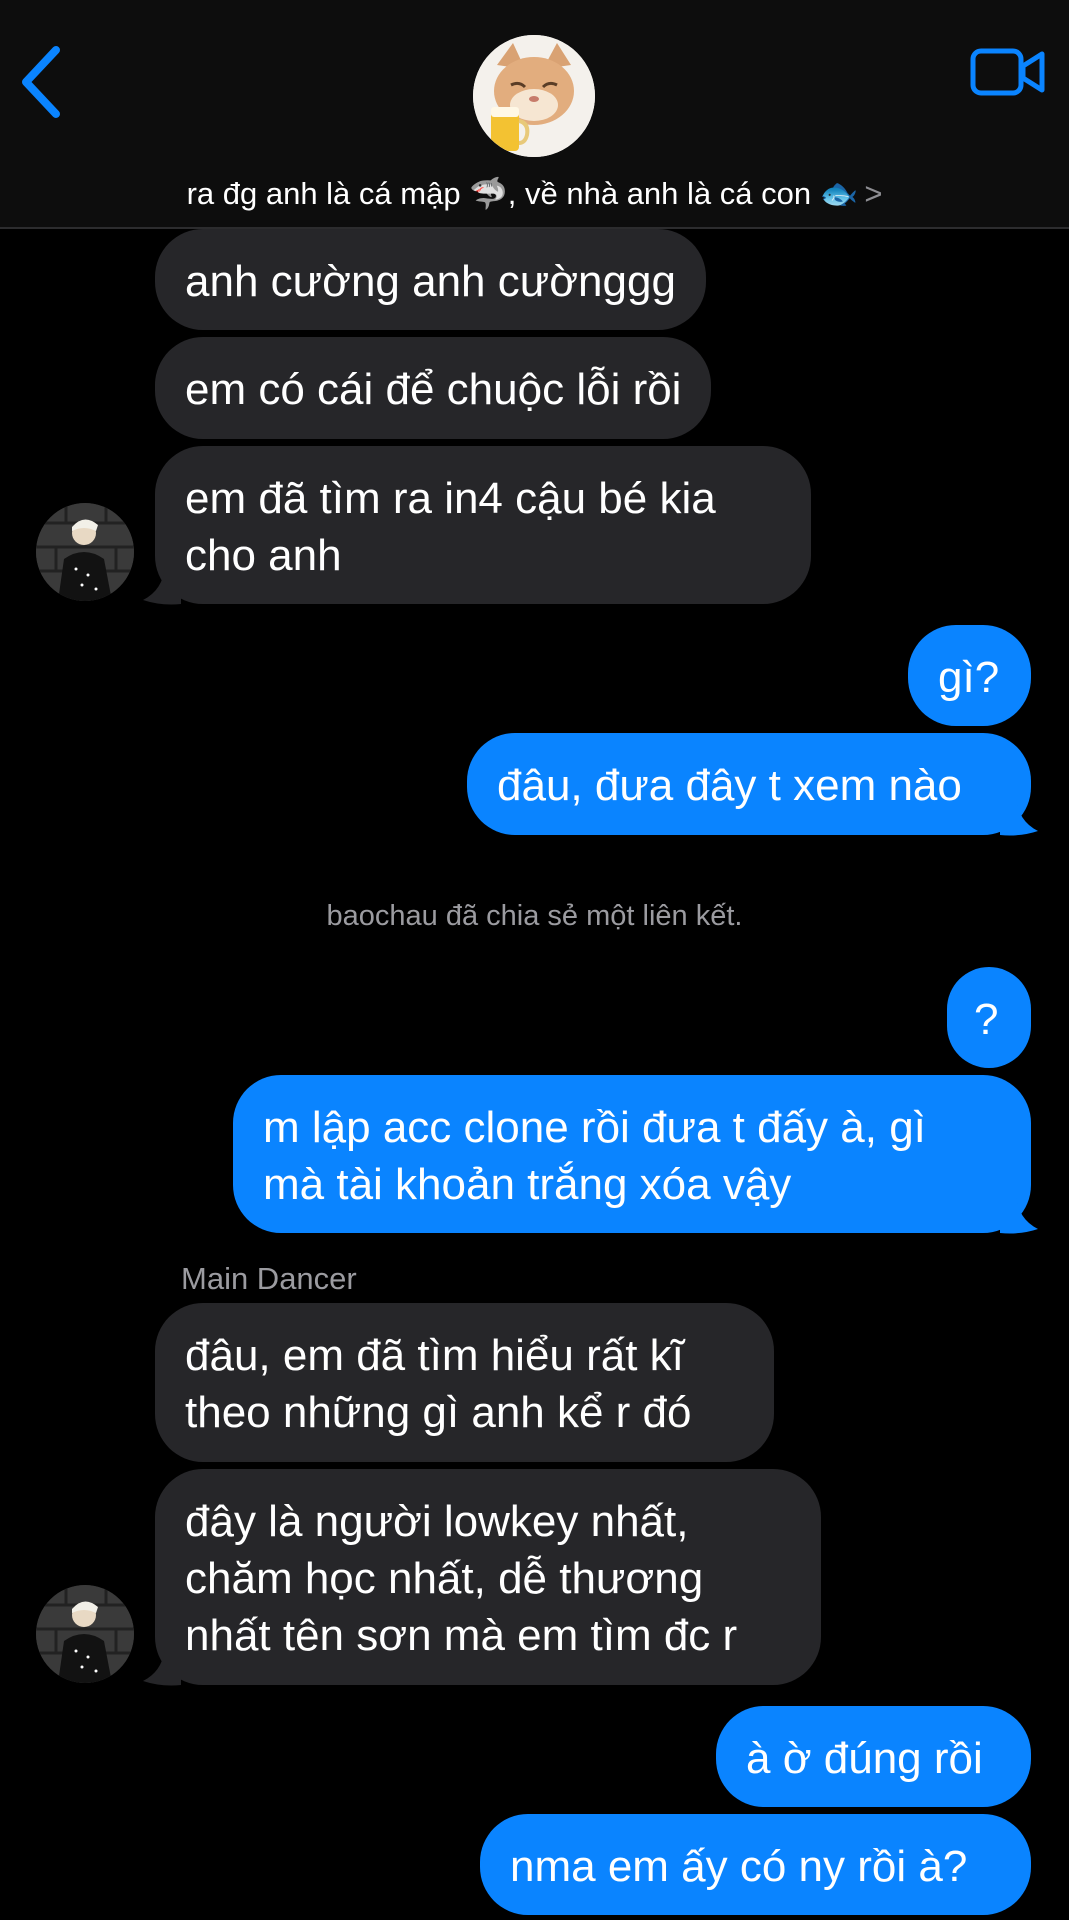 This screenshot has width=1069, height=1920. I want to click on chevron-left-icon, so click(43, 82).